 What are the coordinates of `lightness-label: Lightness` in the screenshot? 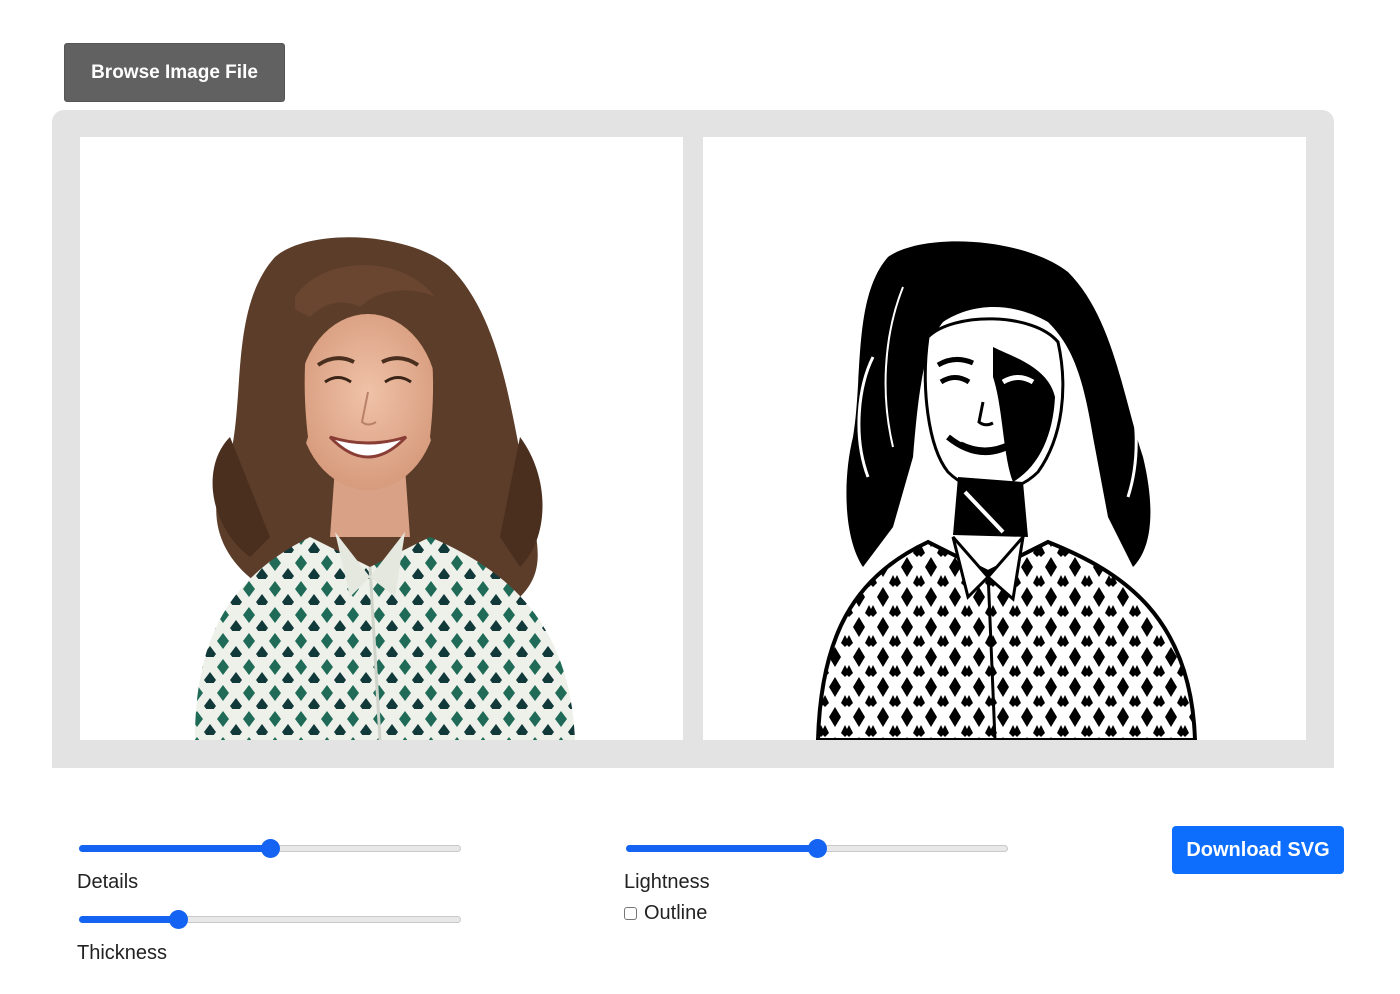 It's located at (667, 882).